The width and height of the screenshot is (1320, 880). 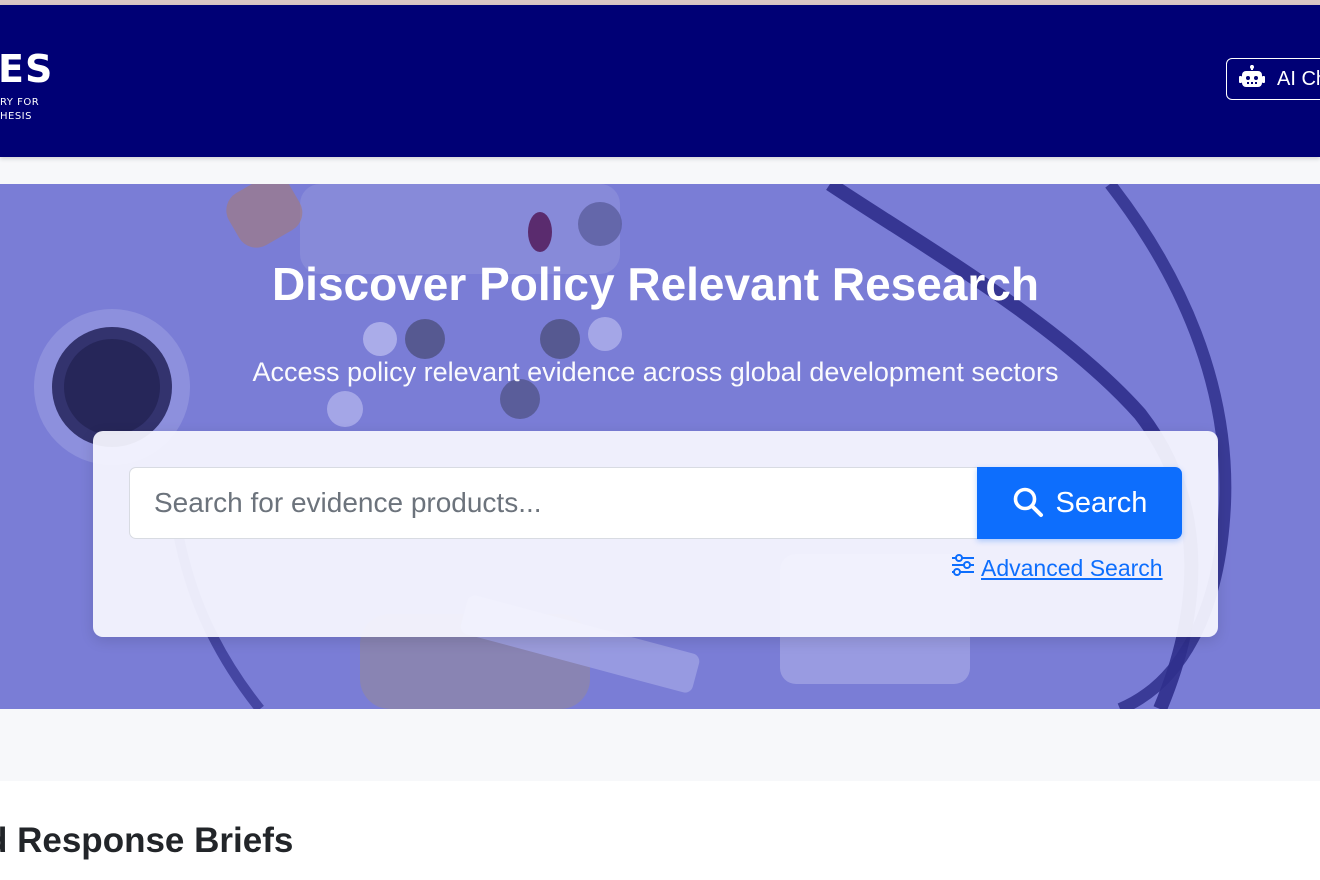 What do you see at coordinates (26, 69) in the screenshot?
I see `site-logo: ES` at bounding box center [26, 69].